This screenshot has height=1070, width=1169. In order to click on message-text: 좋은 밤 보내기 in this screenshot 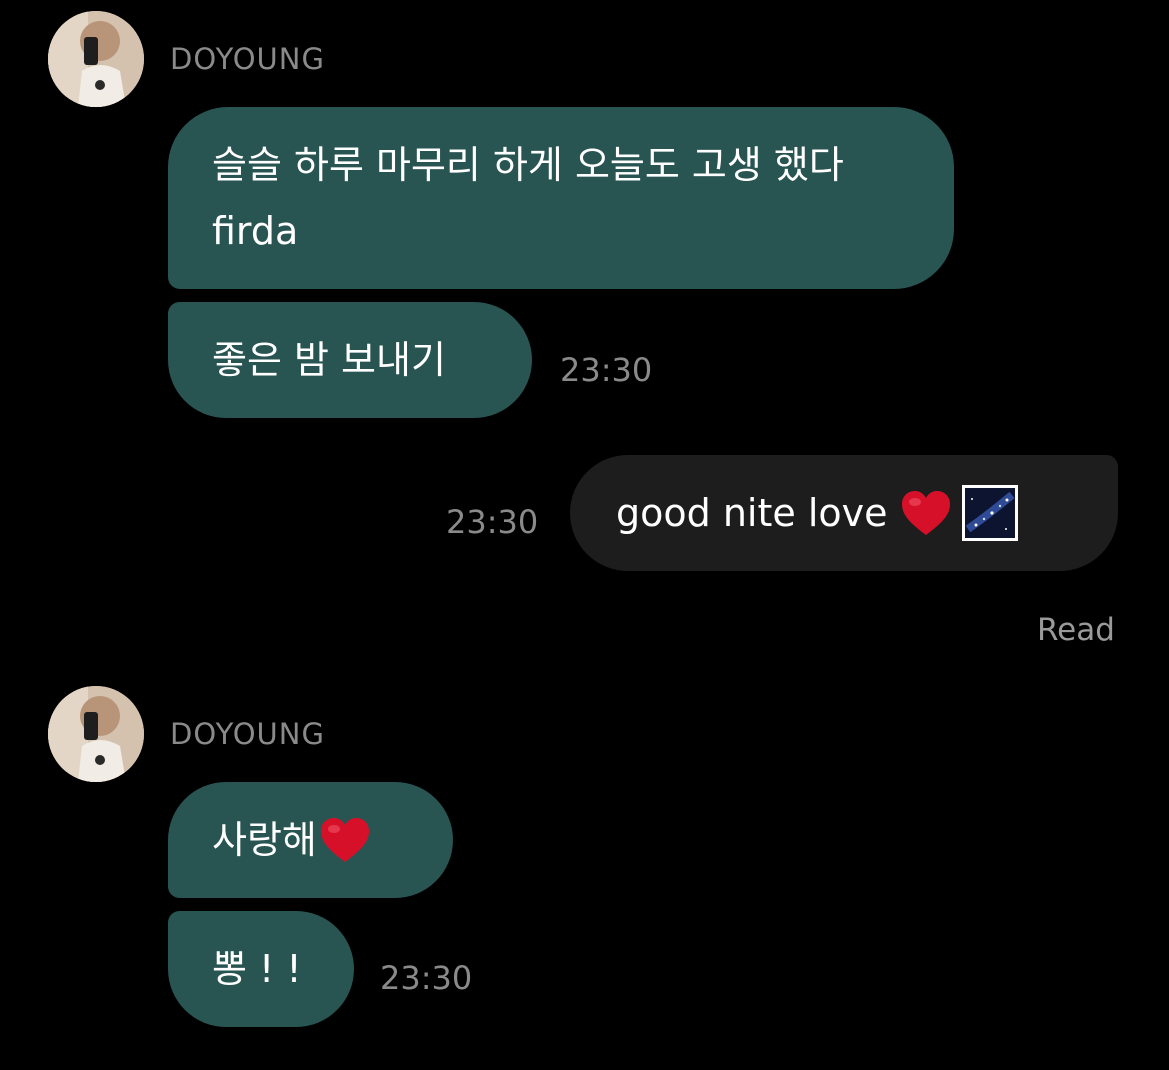, I will do `click(329, 360)`.